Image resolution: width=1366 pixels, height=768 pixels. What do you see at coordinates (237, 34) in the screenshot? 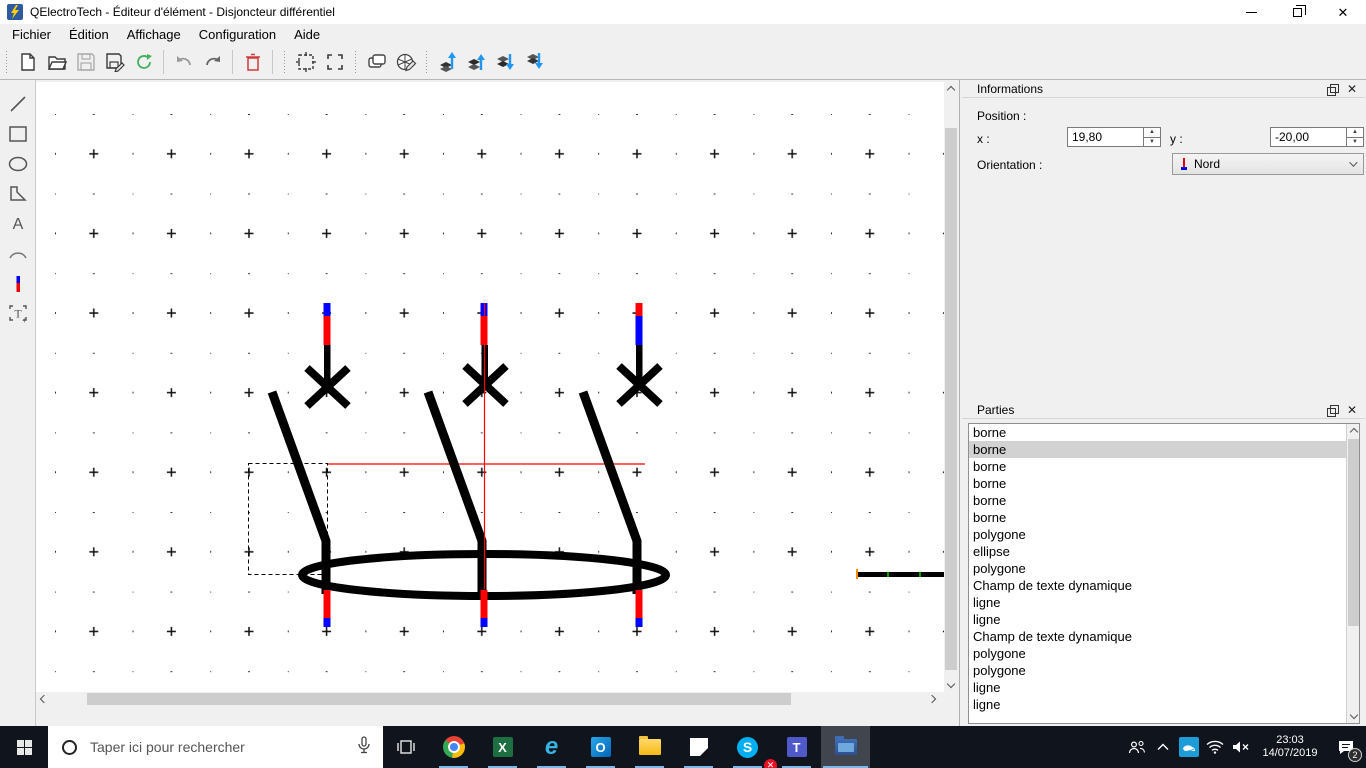
I see `menu-configuration: Configuration` at bounding box center [237, 34].